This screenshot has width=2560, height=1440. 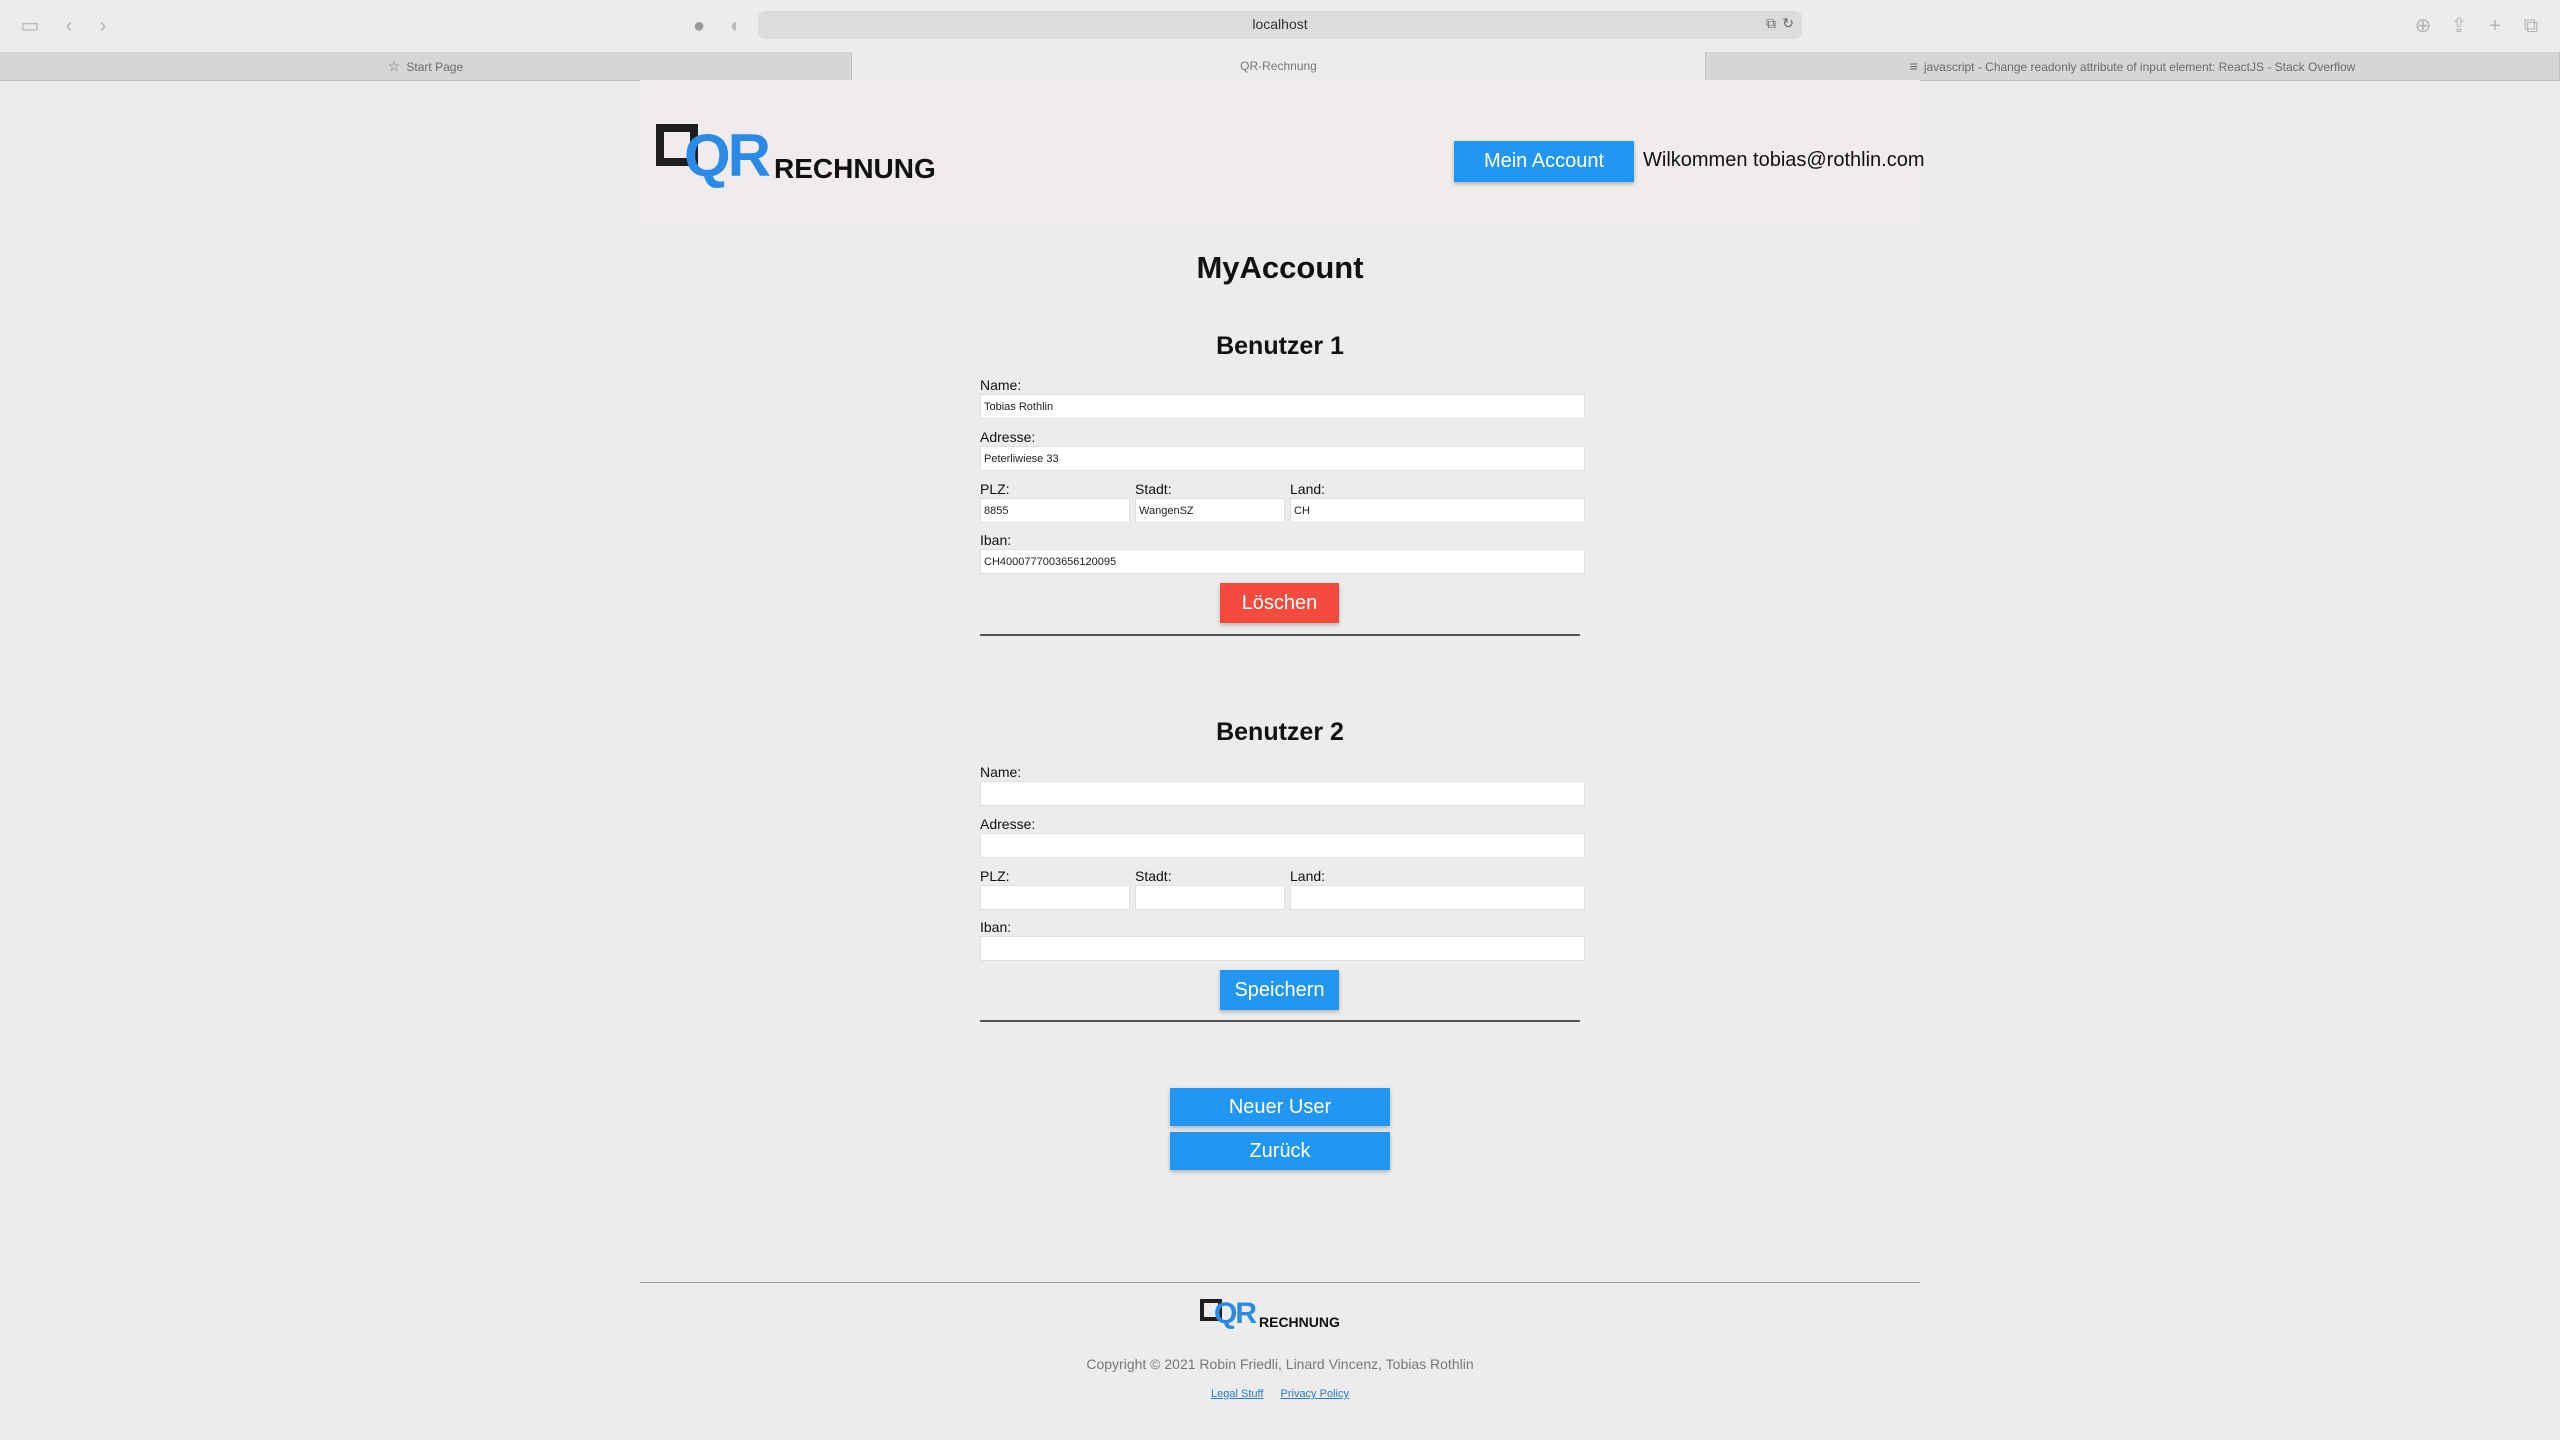 What do you see at coordinates (1282, 561) in the screenshot?
I see `user-1-iban-input` at bounding box center [1282, 561].